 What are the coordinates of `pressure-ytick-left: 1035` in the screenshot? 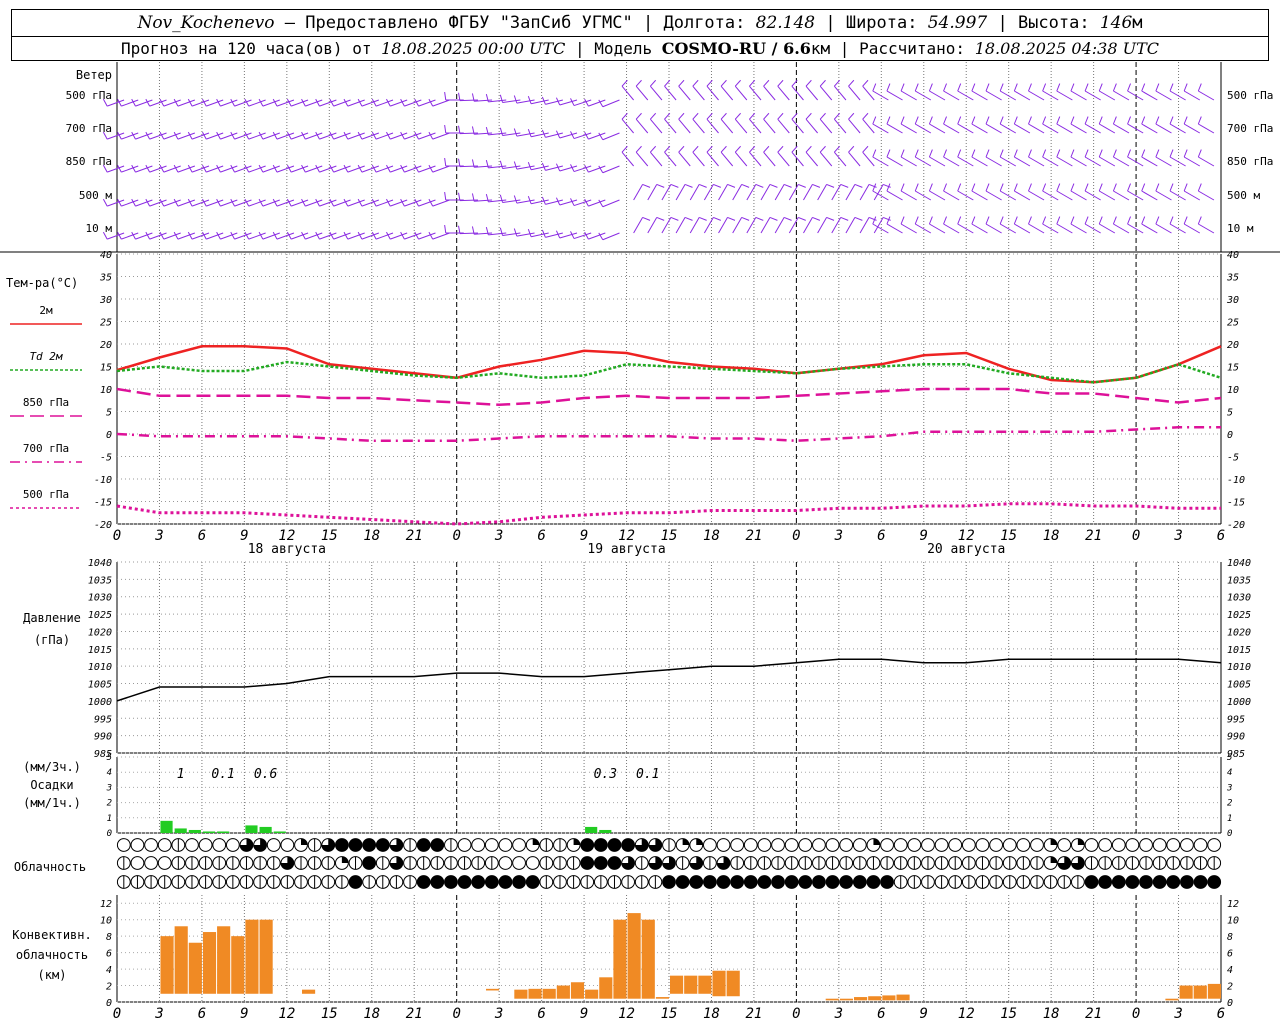 It's located at (100, 580).